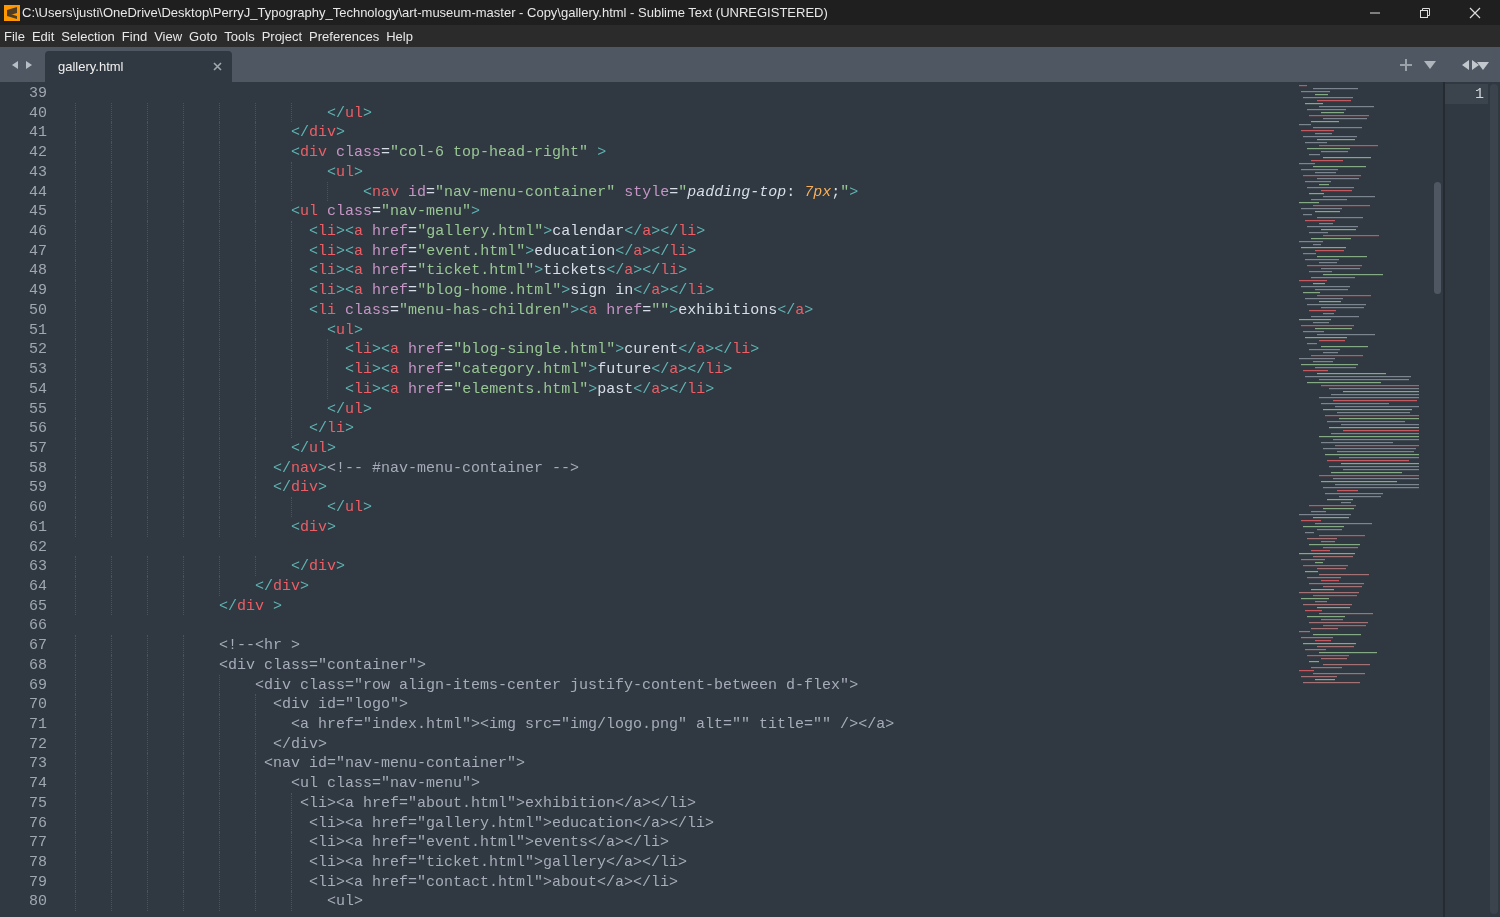 This screenshot has height=917, width=1500. I want to click on line-number: 75, so click(38, 803).